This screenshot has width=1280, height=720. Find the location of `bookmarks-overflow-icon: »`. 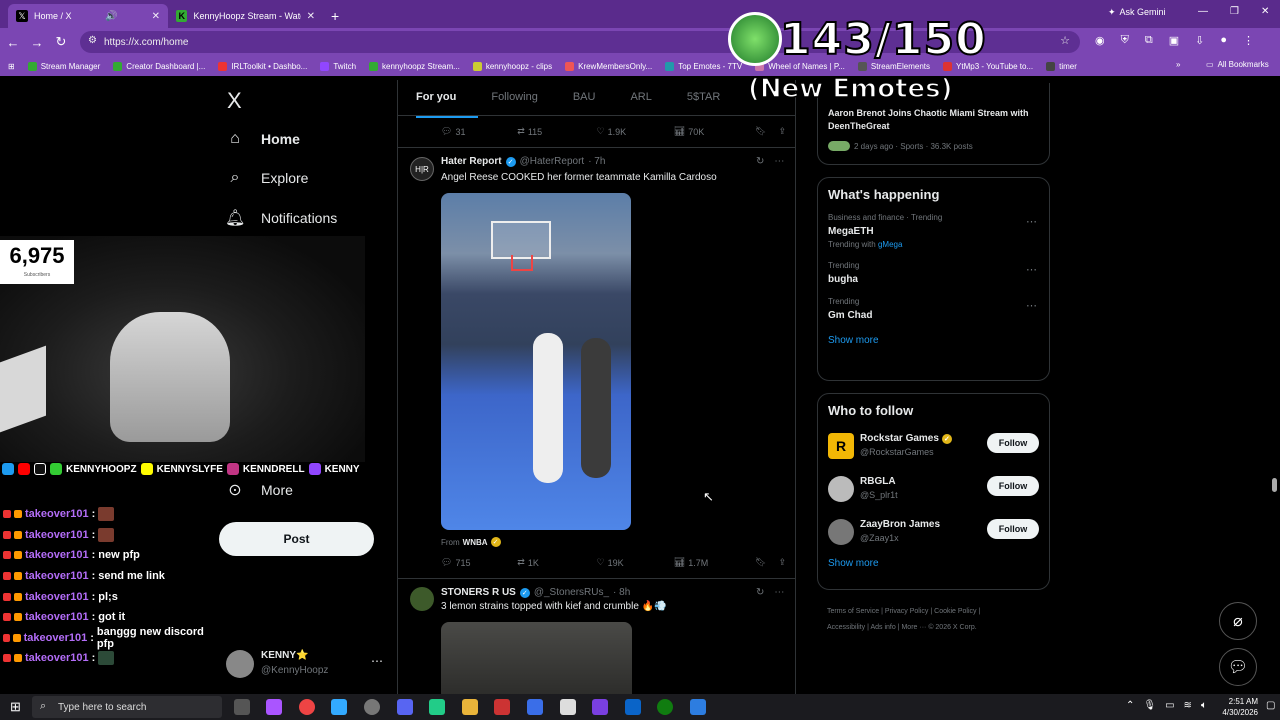

bookmarks-overflow-icon: » is located at coordinates (1178, 64).